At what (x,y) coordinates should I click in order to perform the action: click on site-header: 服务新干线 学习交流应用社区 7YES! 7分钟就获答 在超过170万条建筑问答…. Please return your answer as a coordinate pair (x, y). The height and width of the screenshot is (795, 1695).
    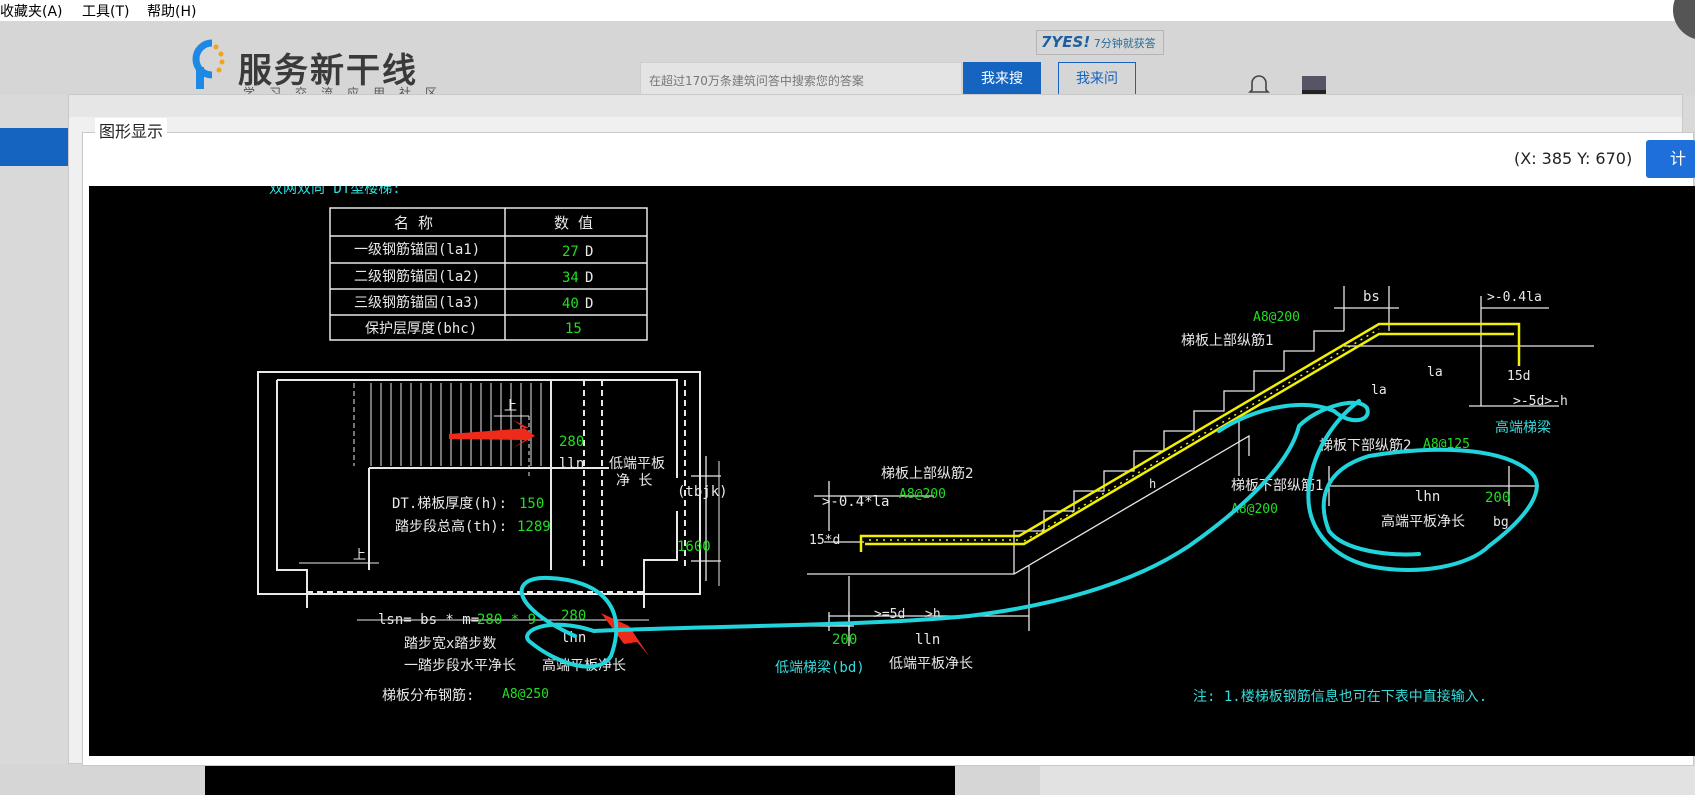
    Looking at the image, I should click on (847, 60).